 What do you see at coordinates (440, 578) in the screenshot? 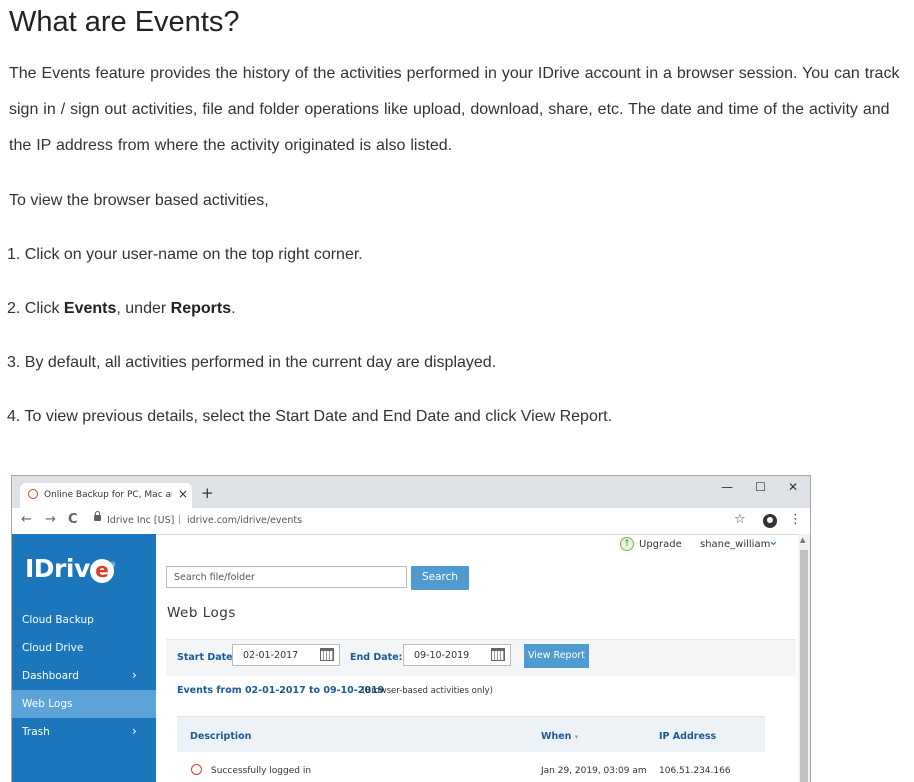
I see `search-button: Search` at bounding box center [440, 578].